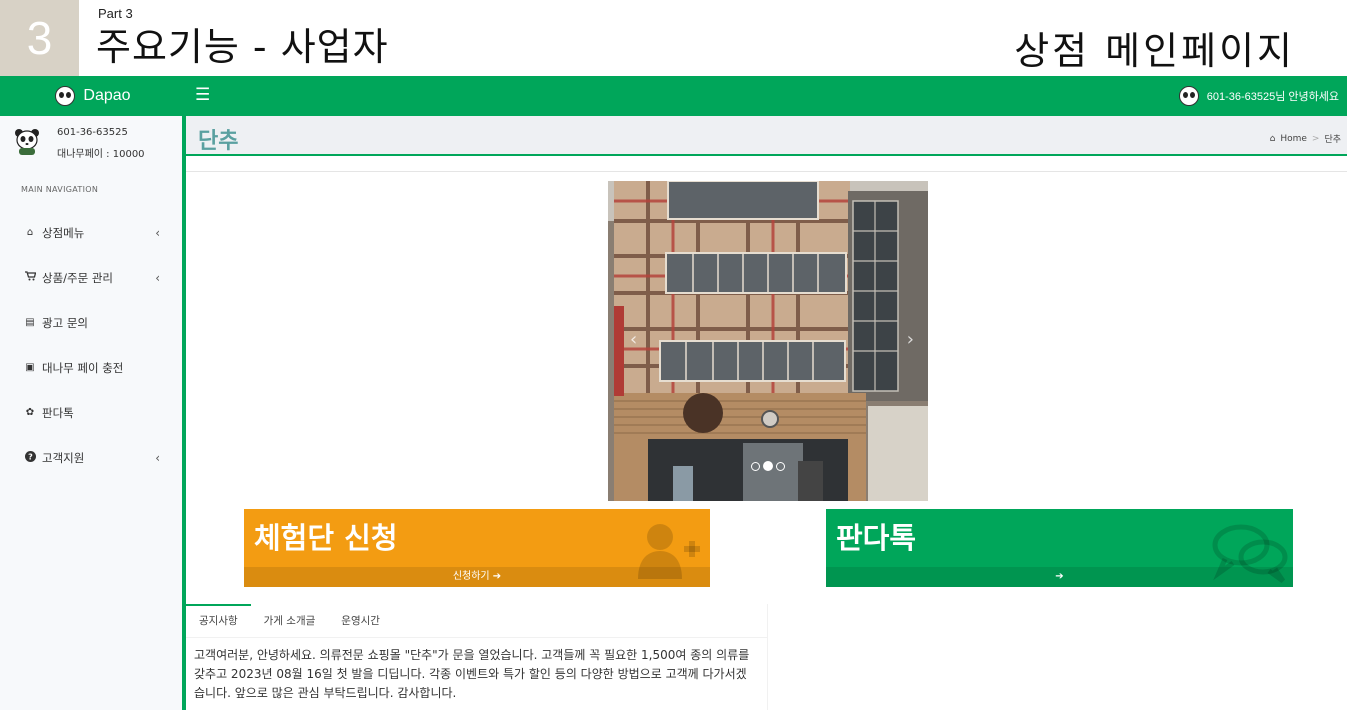 The width and height of the screenshot is (1347, 710). I want to click on breadcrumb: ⌂ Home > 단추, so click(1305, 139).